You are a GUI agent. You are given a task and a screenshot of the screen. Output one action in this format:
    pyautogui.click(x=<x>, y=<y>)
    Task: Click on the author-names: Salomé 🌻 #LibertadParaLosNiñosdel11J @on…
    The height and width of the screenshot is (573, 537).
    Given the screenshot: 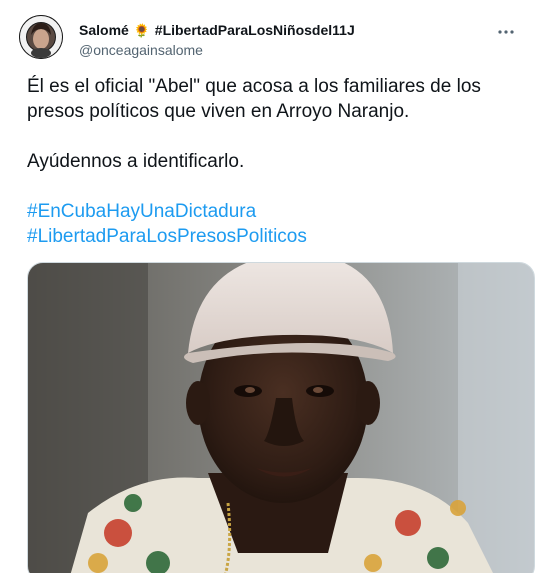 What is the action you would take?
    pyautogui.click(x=217, y=40)
    